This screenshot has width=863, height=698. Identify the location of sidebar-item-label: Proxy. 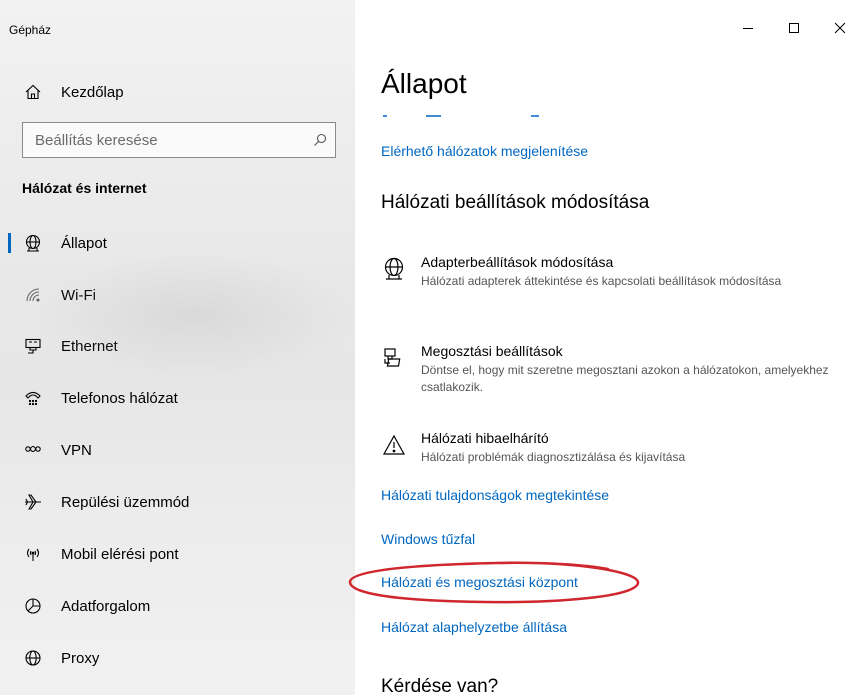
(80, 658).